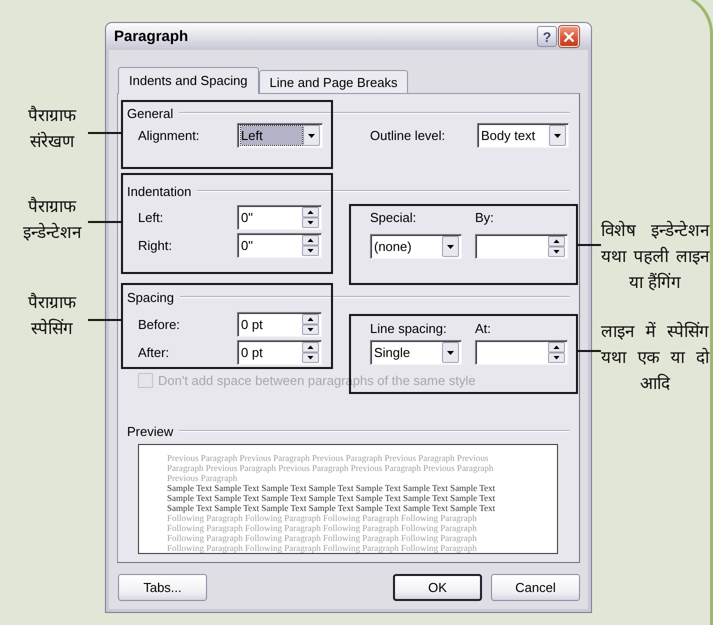 This screenshot has height=625, width=713. I want to click on tab: Line and Page Breaks, so click(333, 81).